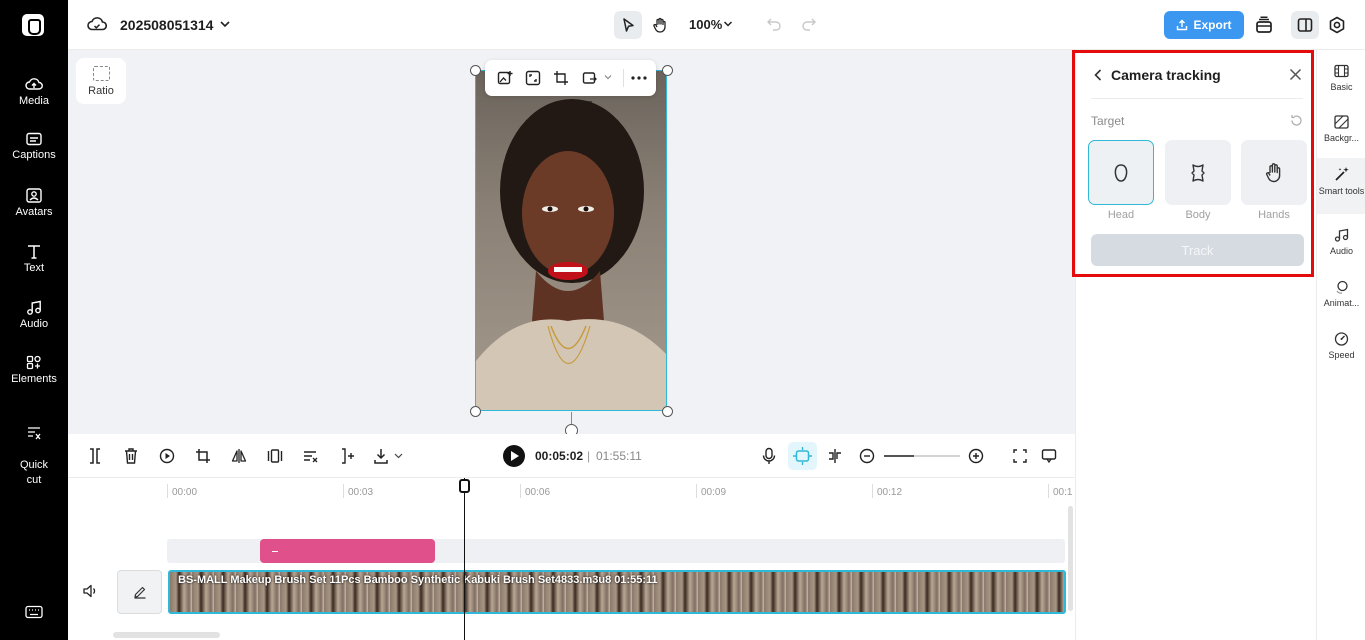 The width and height of the screenshot is (1365, 640). I want to click on sidebar-item-audio: Audio, so click(34, 315).